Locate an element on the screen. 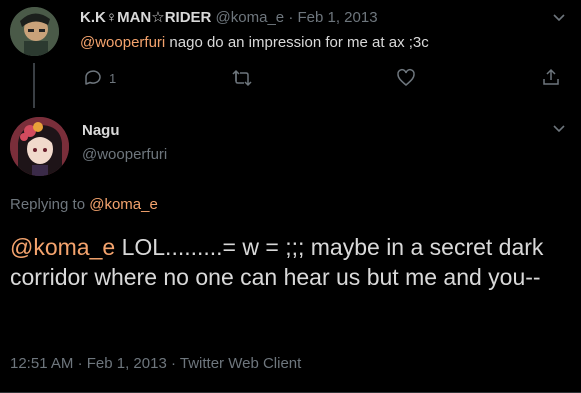 The image size is (581, 393). avatar-wooperfuri is located at coordinates (39, 146).